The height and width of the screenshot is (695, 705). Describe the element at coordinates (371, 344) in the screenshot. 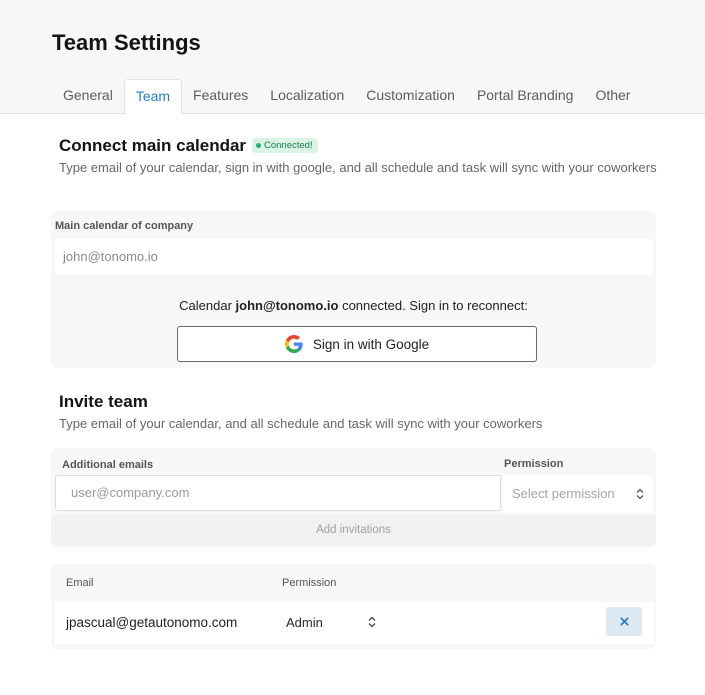

I see `sign-in-google-label: Sign in with Google` at that location.